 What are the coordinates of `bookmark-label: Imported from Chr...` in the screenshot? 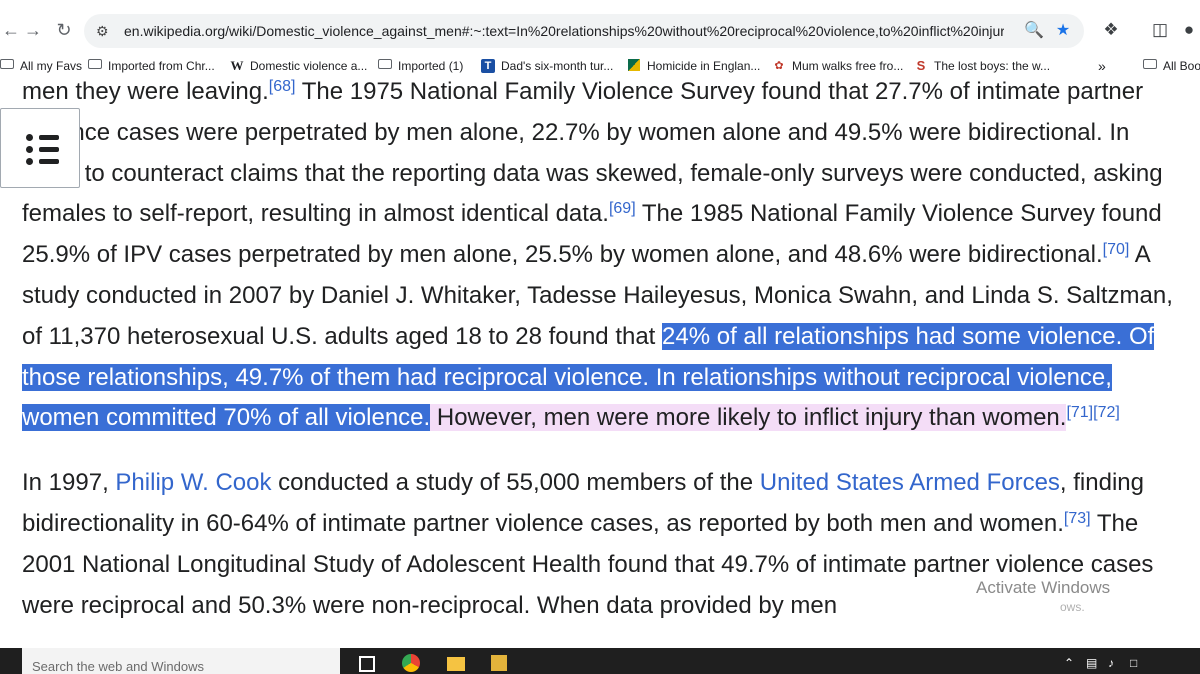 It's located at (161, 66).